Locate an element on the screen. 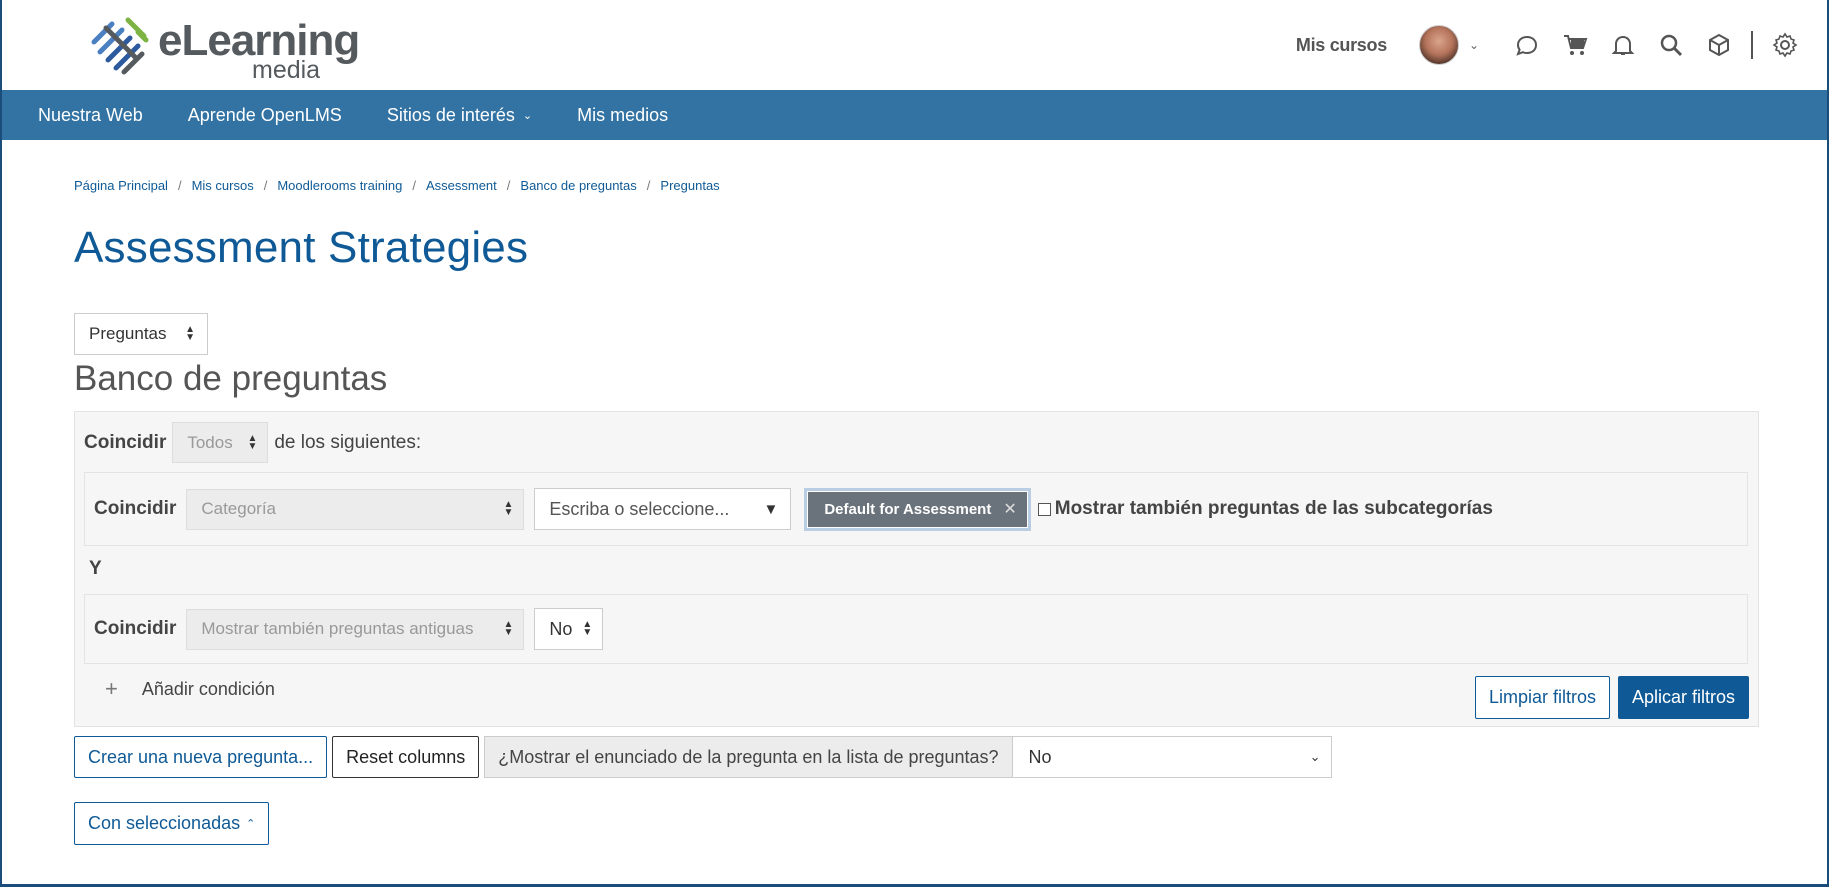  nav-item-mis-medios: Mis medios is located at coordinates (622, 115).